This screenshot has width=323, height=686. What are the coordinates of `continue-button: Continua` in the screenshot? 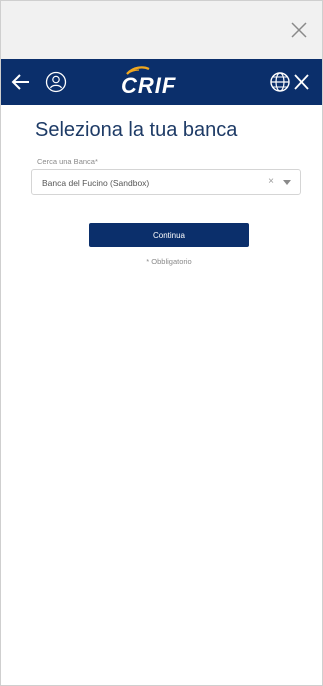 It's located at (169, 235).